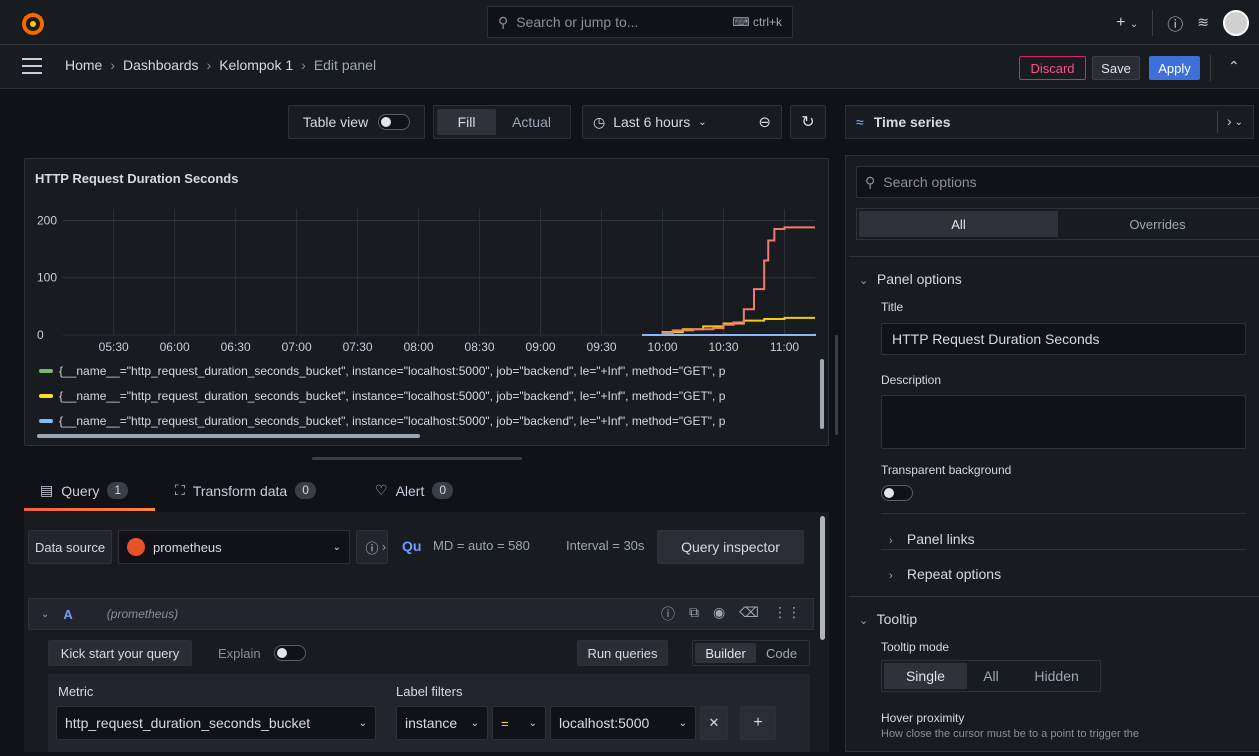  Describe the element at coordinates (411, 546) in the screenshot. I see `query-options-toggle: Qu` at that location.